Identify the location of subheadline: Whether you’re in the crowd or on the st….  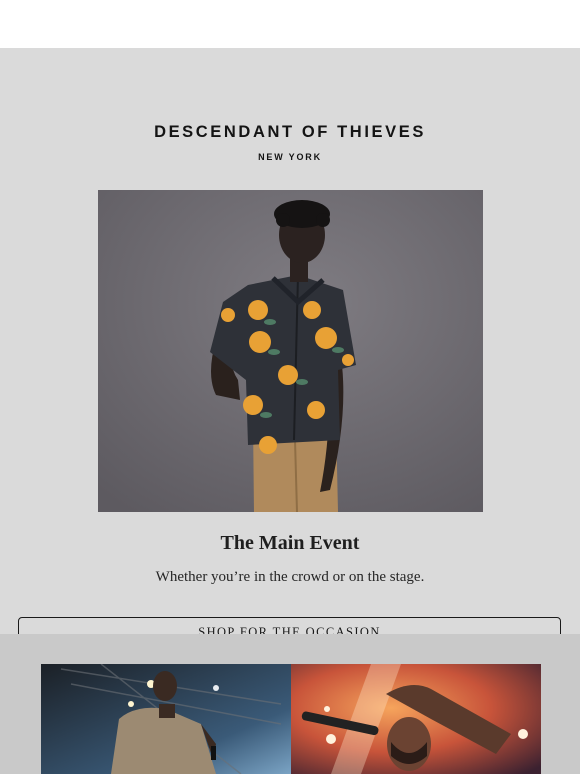
(290, 577).